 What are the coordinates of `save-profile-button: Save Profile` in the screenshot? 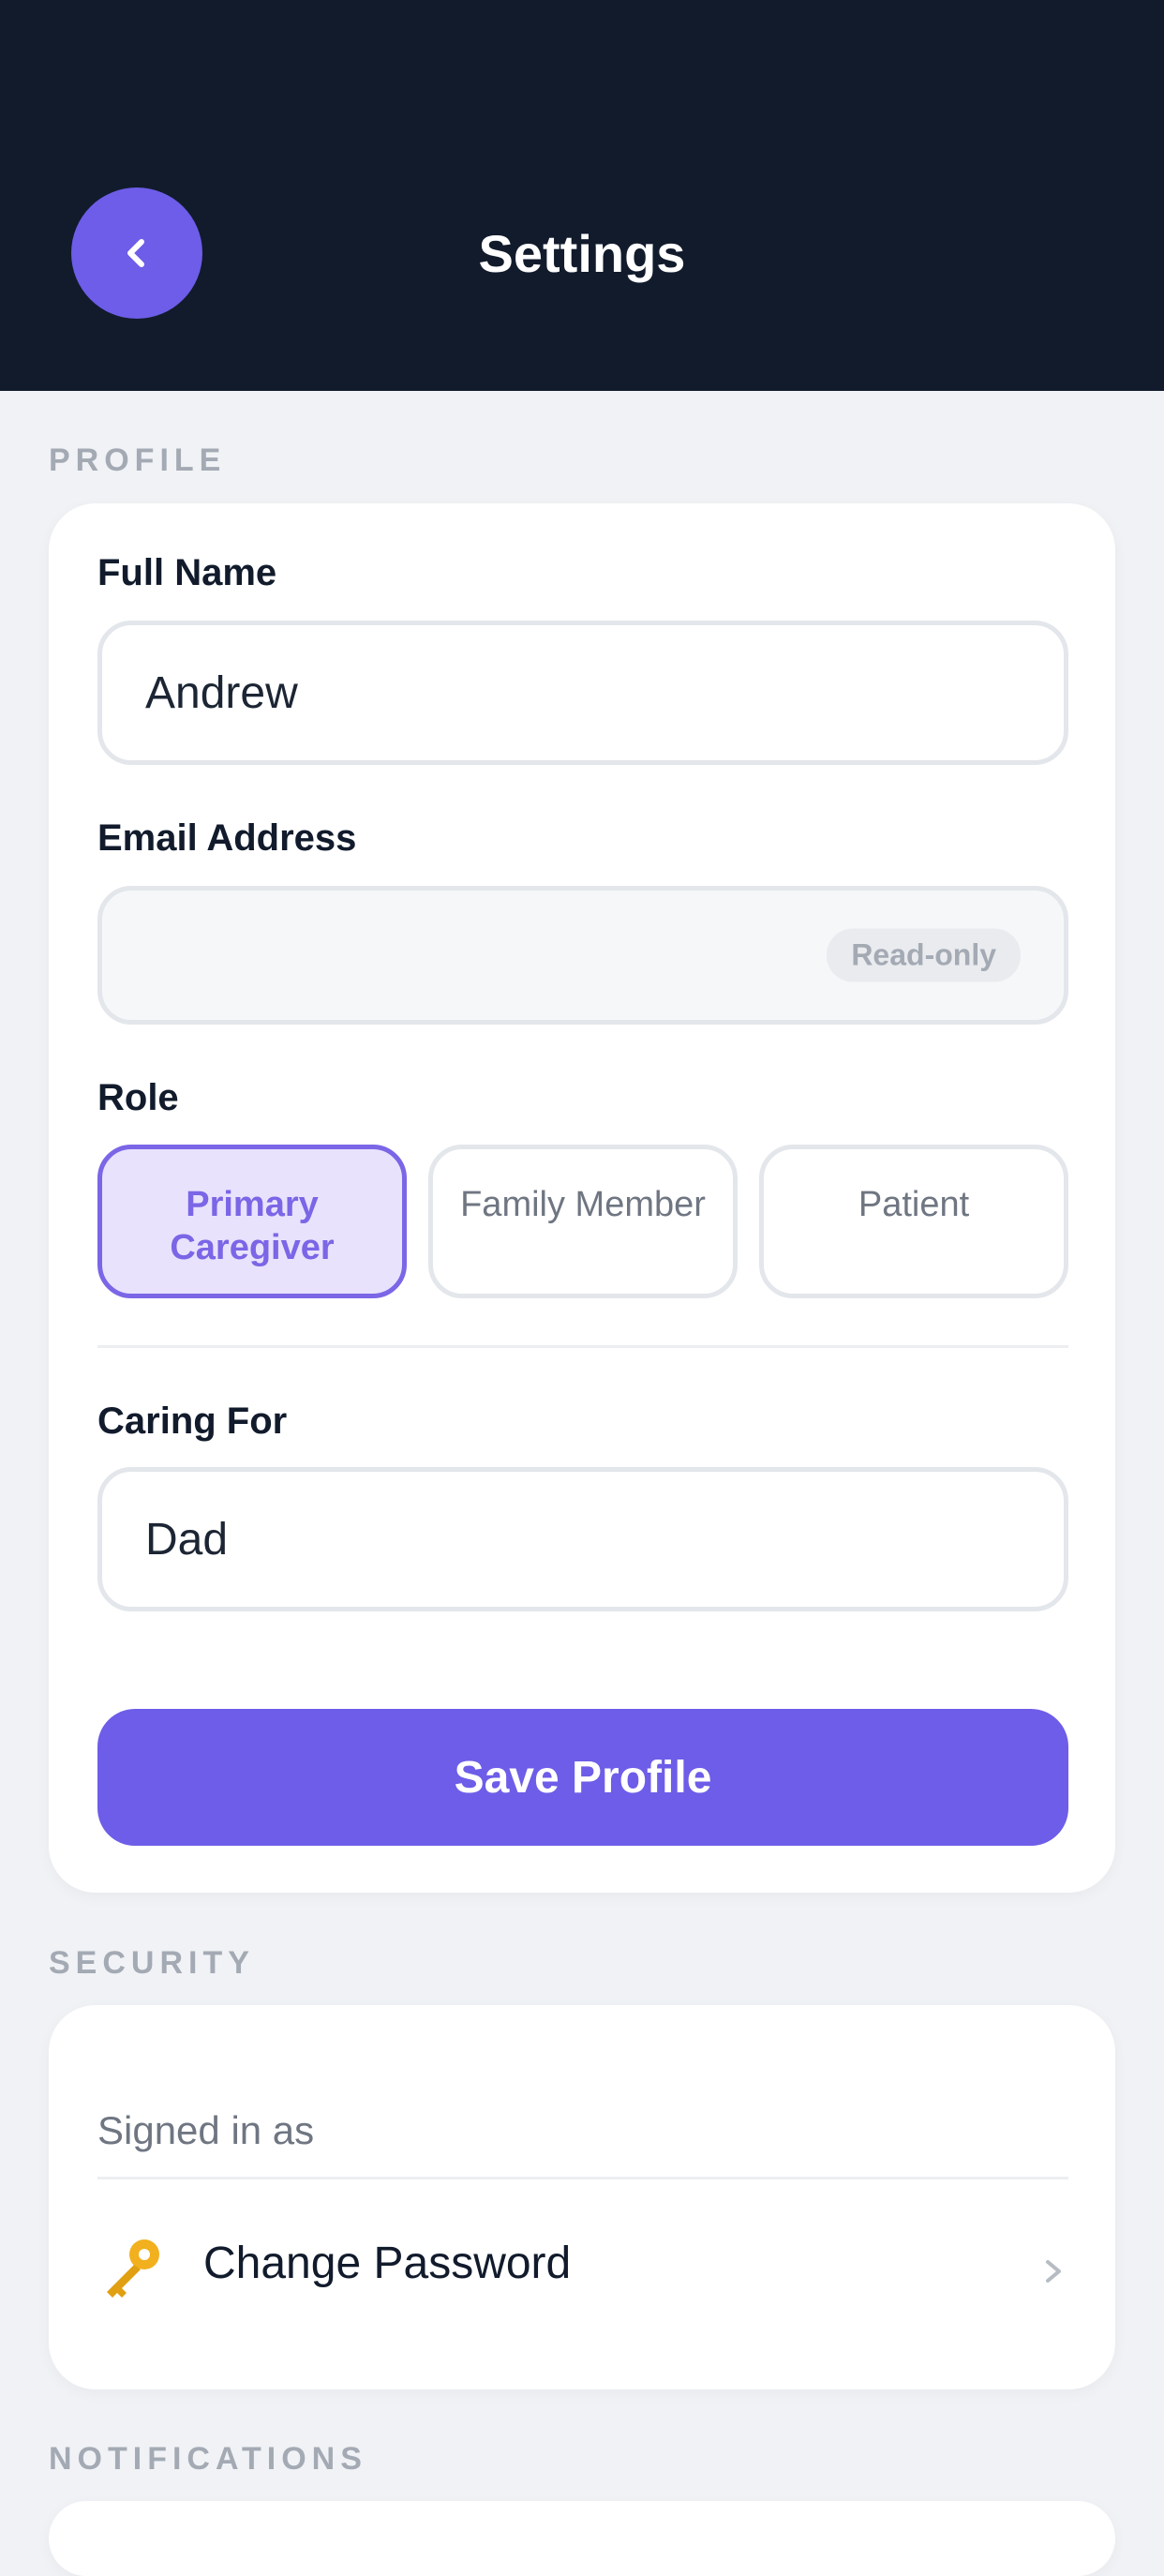 It's located at (583, 1778).